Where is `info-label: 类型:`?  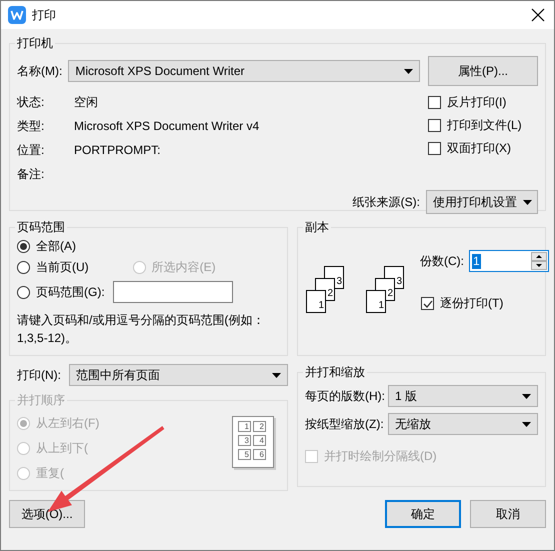 info-label: 类型: is located at coordinates (31, 126).